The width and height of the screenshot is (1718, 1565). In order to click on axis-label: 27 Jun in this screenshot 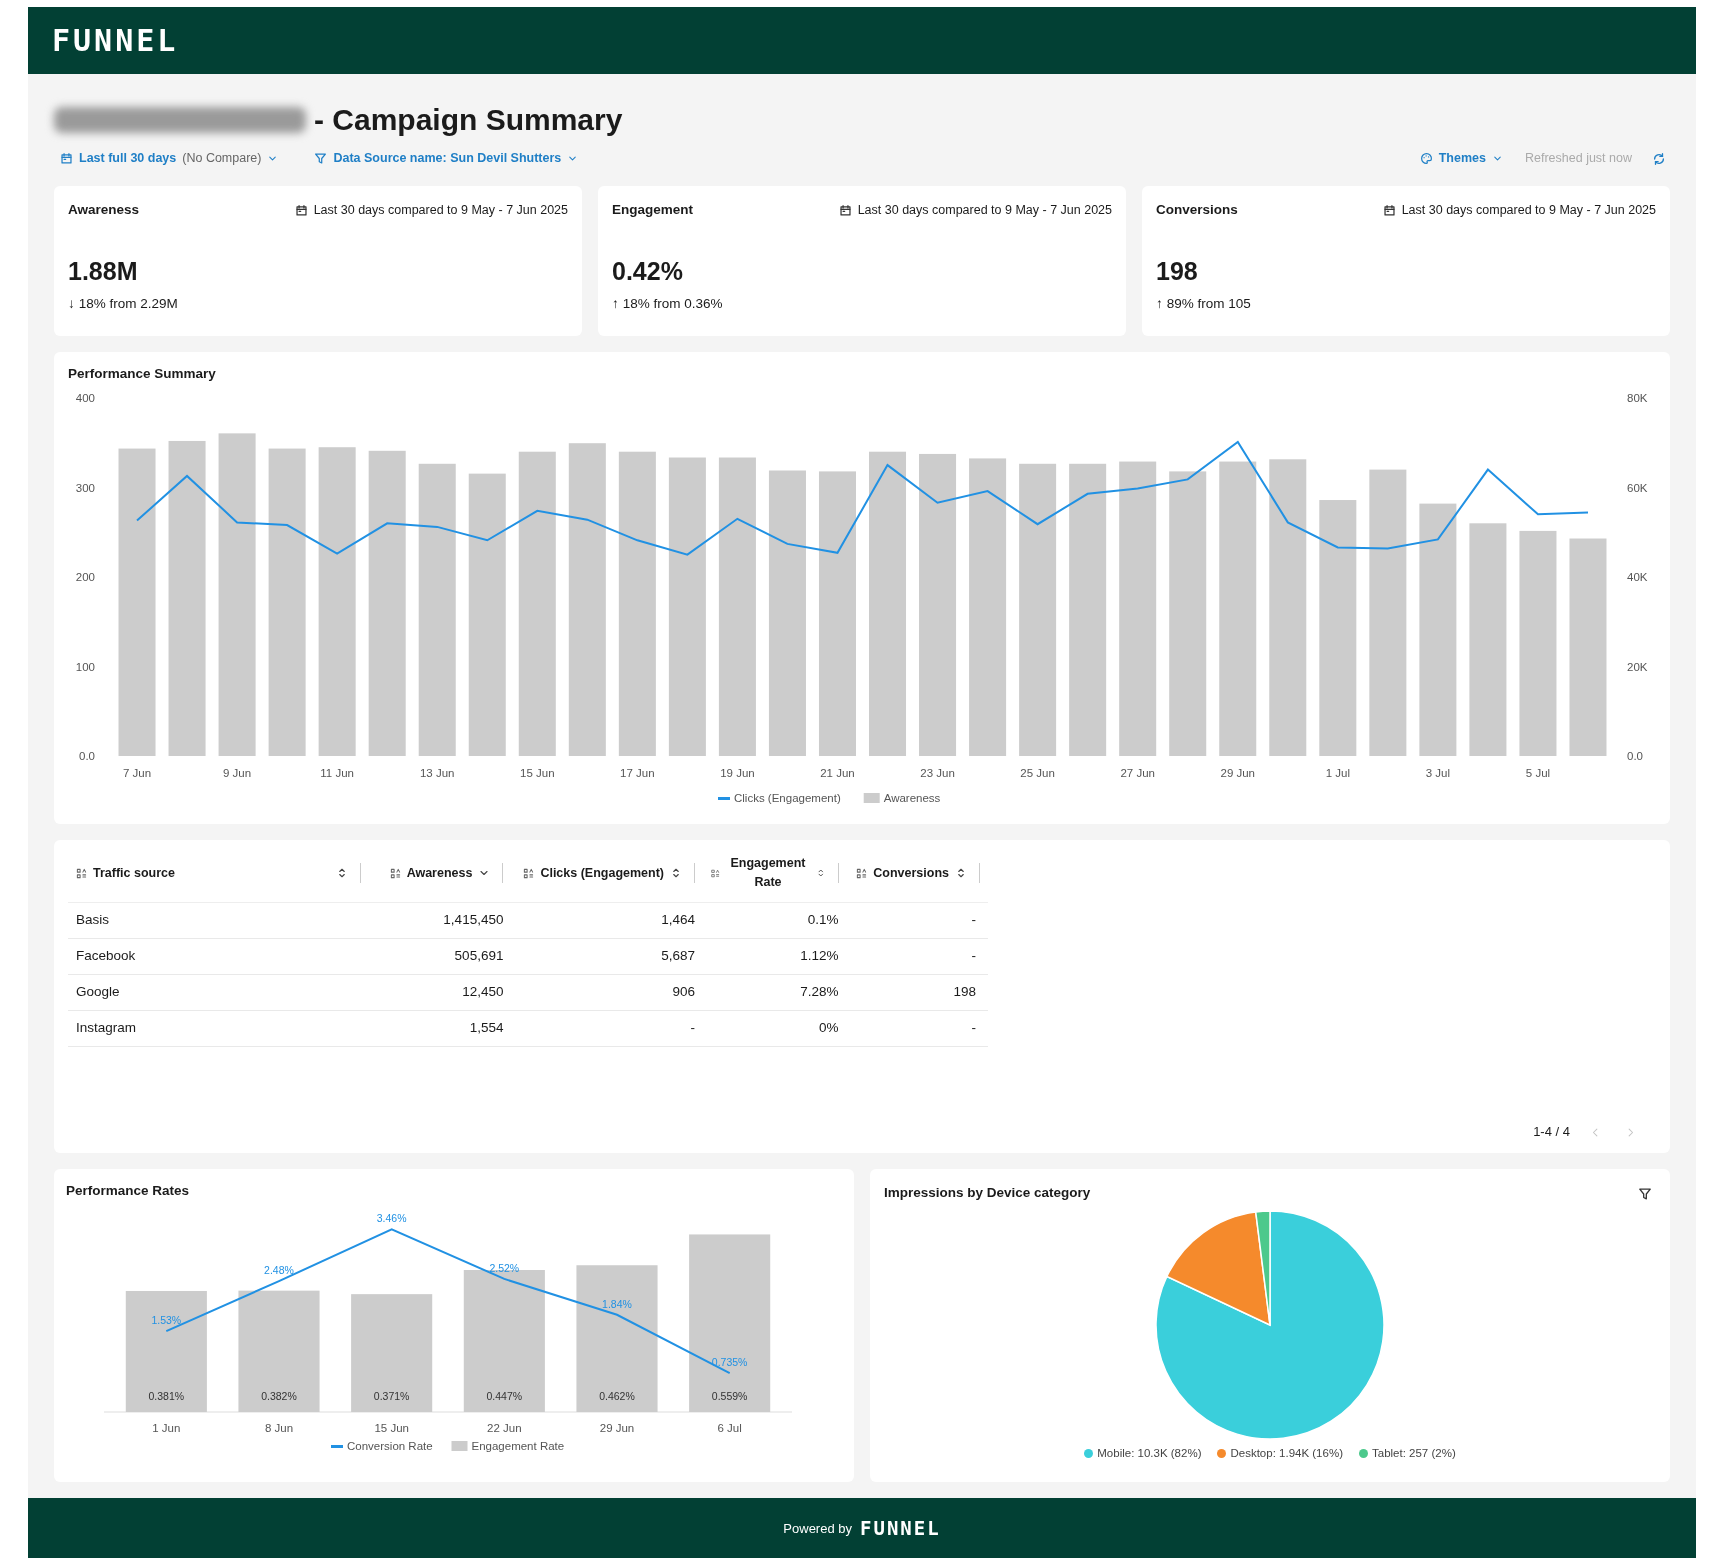, I will do `click(1137, 773)`.